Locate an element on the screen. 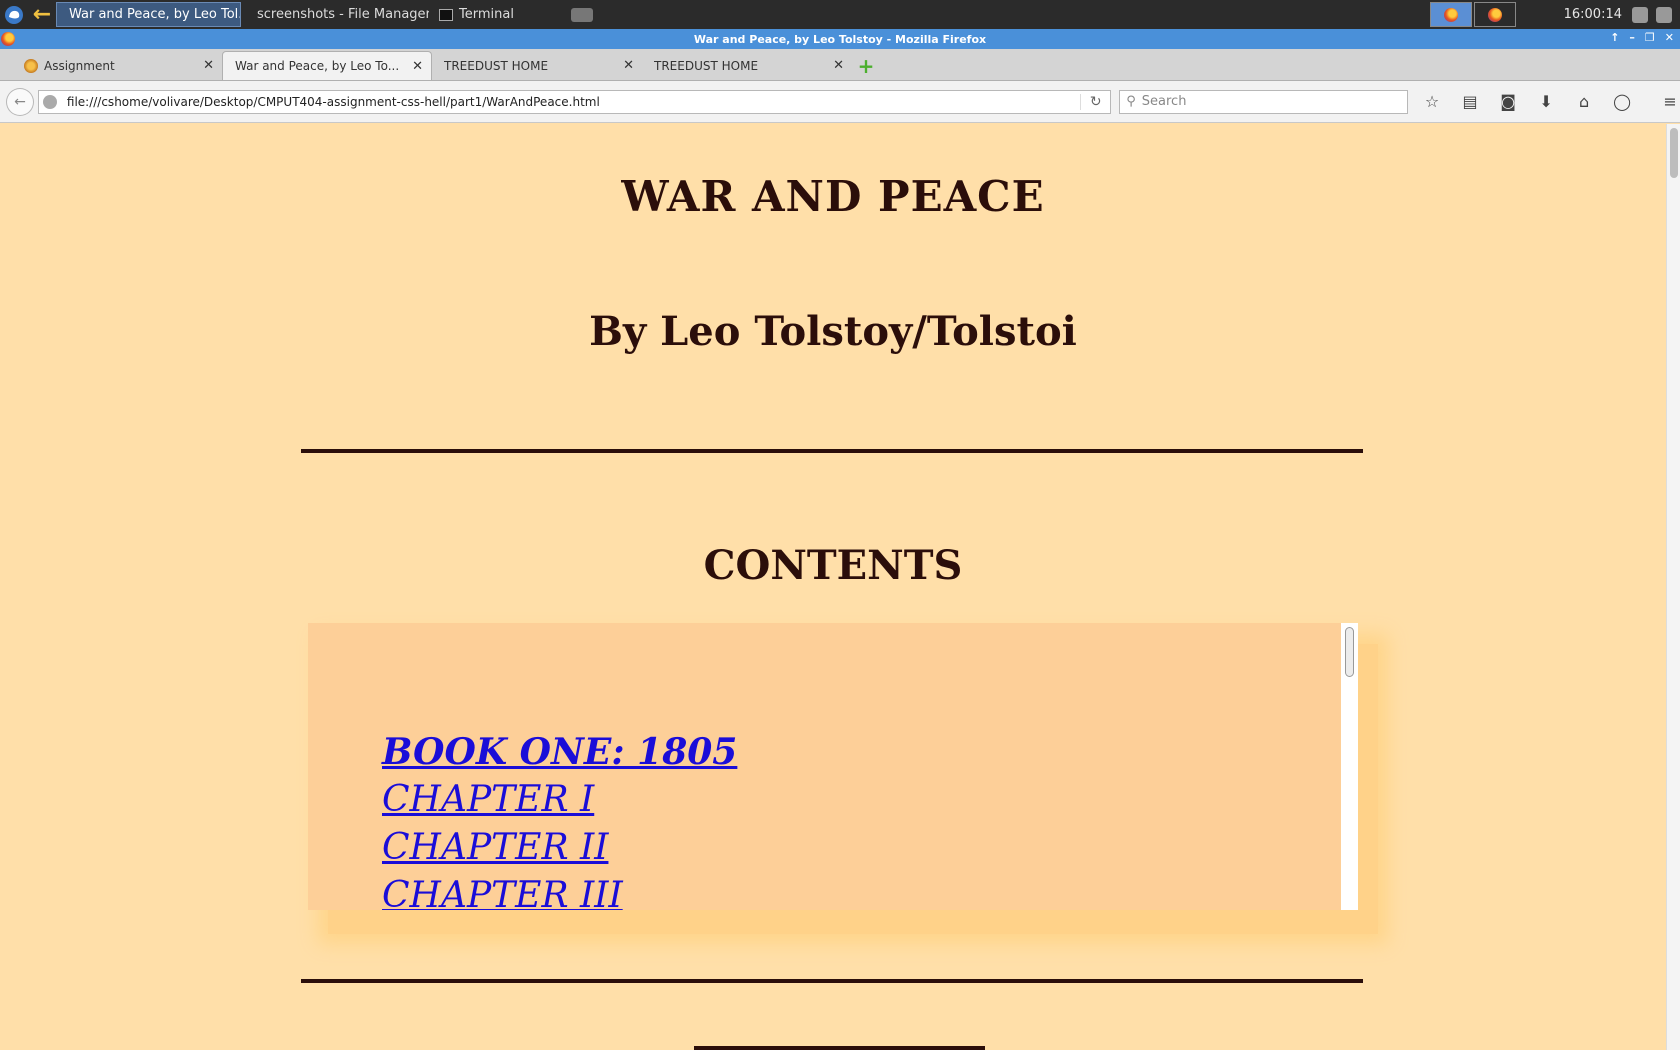  site-info-icon is located at coordinates (49, 101).